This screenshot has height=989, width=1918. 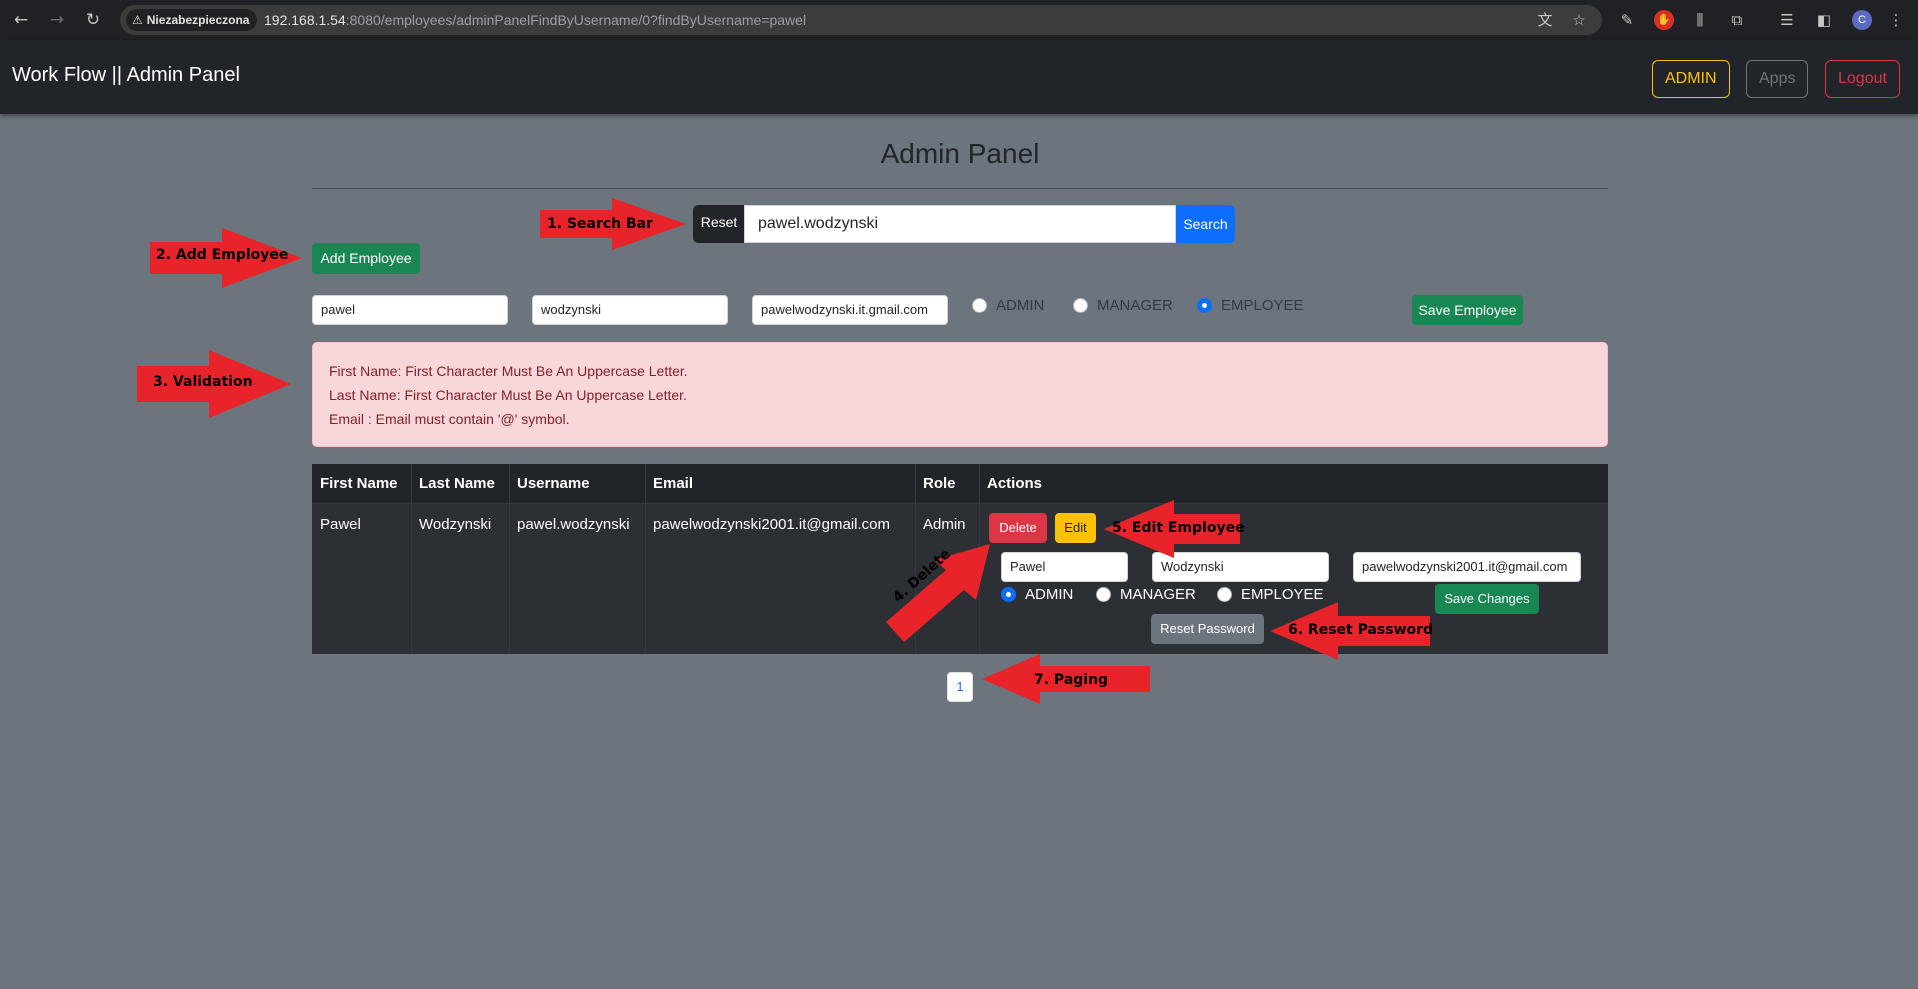 I want to click on new-role-radio-manager, so click(x=1080, y=305).